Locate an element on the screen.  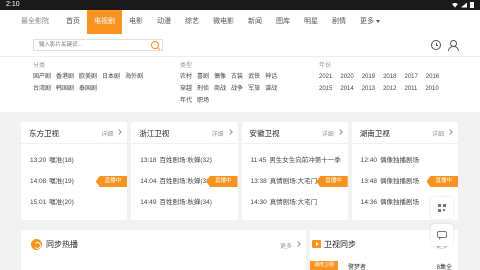
top-nav: 最全影院 首页 电视剧 电影 动漫 综艺 微电影 新闻 图库 明星 剧情 更多 is located at coordinates (240, 22).